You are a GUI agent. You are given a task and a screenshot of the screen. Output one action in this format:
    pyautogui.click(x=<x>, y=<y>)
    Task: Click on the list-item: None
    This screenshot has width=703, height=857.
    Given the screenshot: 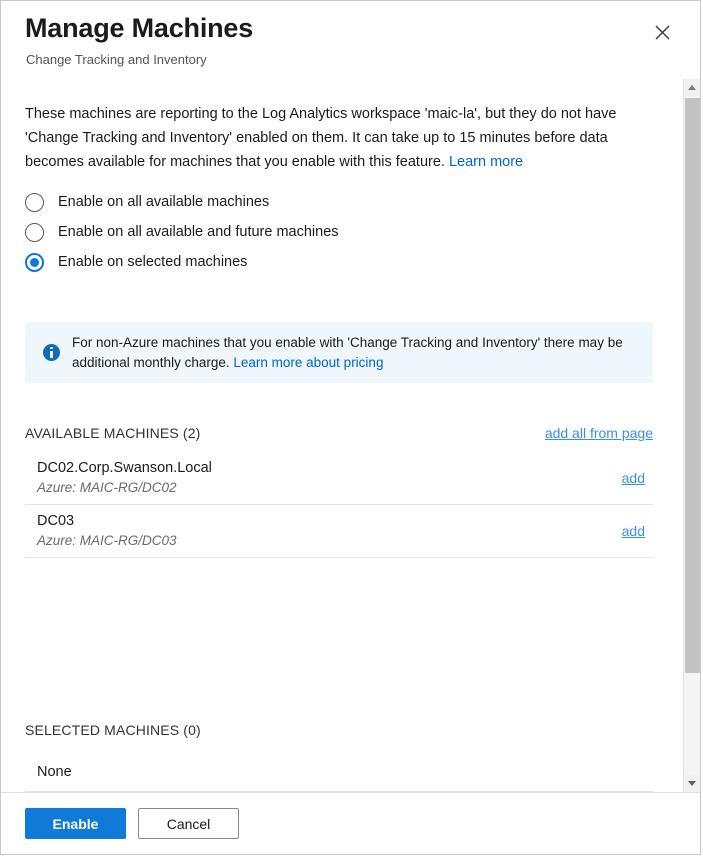 What is the action you would take?
    pyautogui.click(x=339, y=772)
    